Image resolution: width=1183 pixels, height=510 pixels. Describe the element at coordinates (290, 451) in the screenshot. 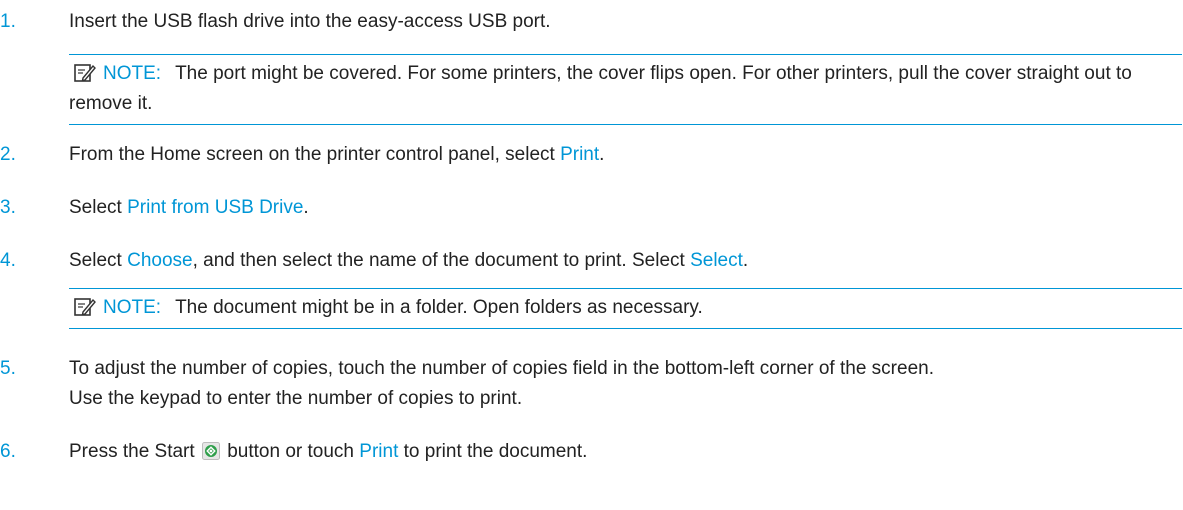

I see `step-text-part: button or touch` at that location.